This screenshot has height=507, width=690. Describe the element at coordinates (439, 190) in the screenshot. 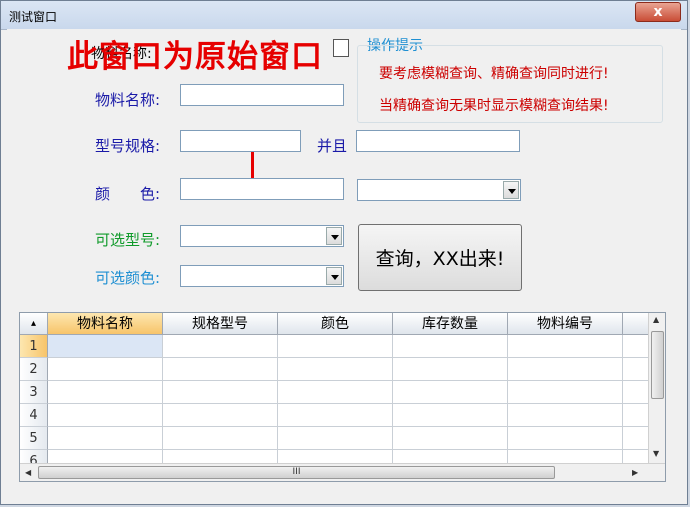

I see `color-combo` at that location.